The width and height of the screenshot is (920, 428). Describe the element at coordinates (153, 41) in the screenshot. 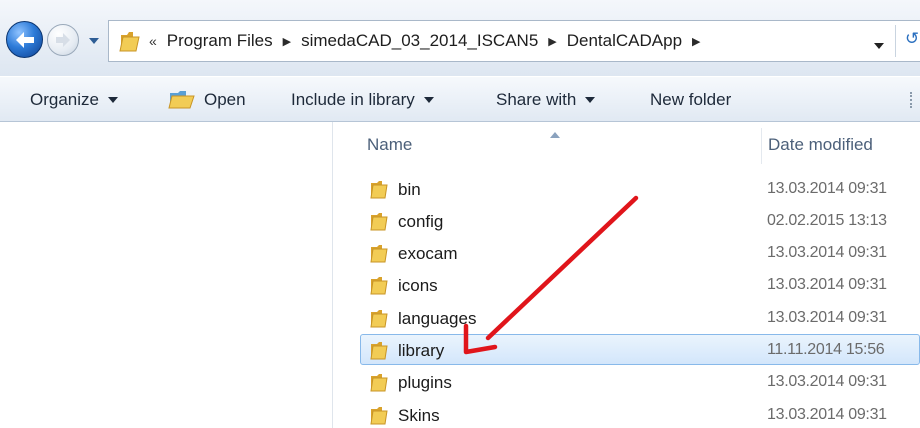

I see `breadcrumb-overflow: «` at that location.